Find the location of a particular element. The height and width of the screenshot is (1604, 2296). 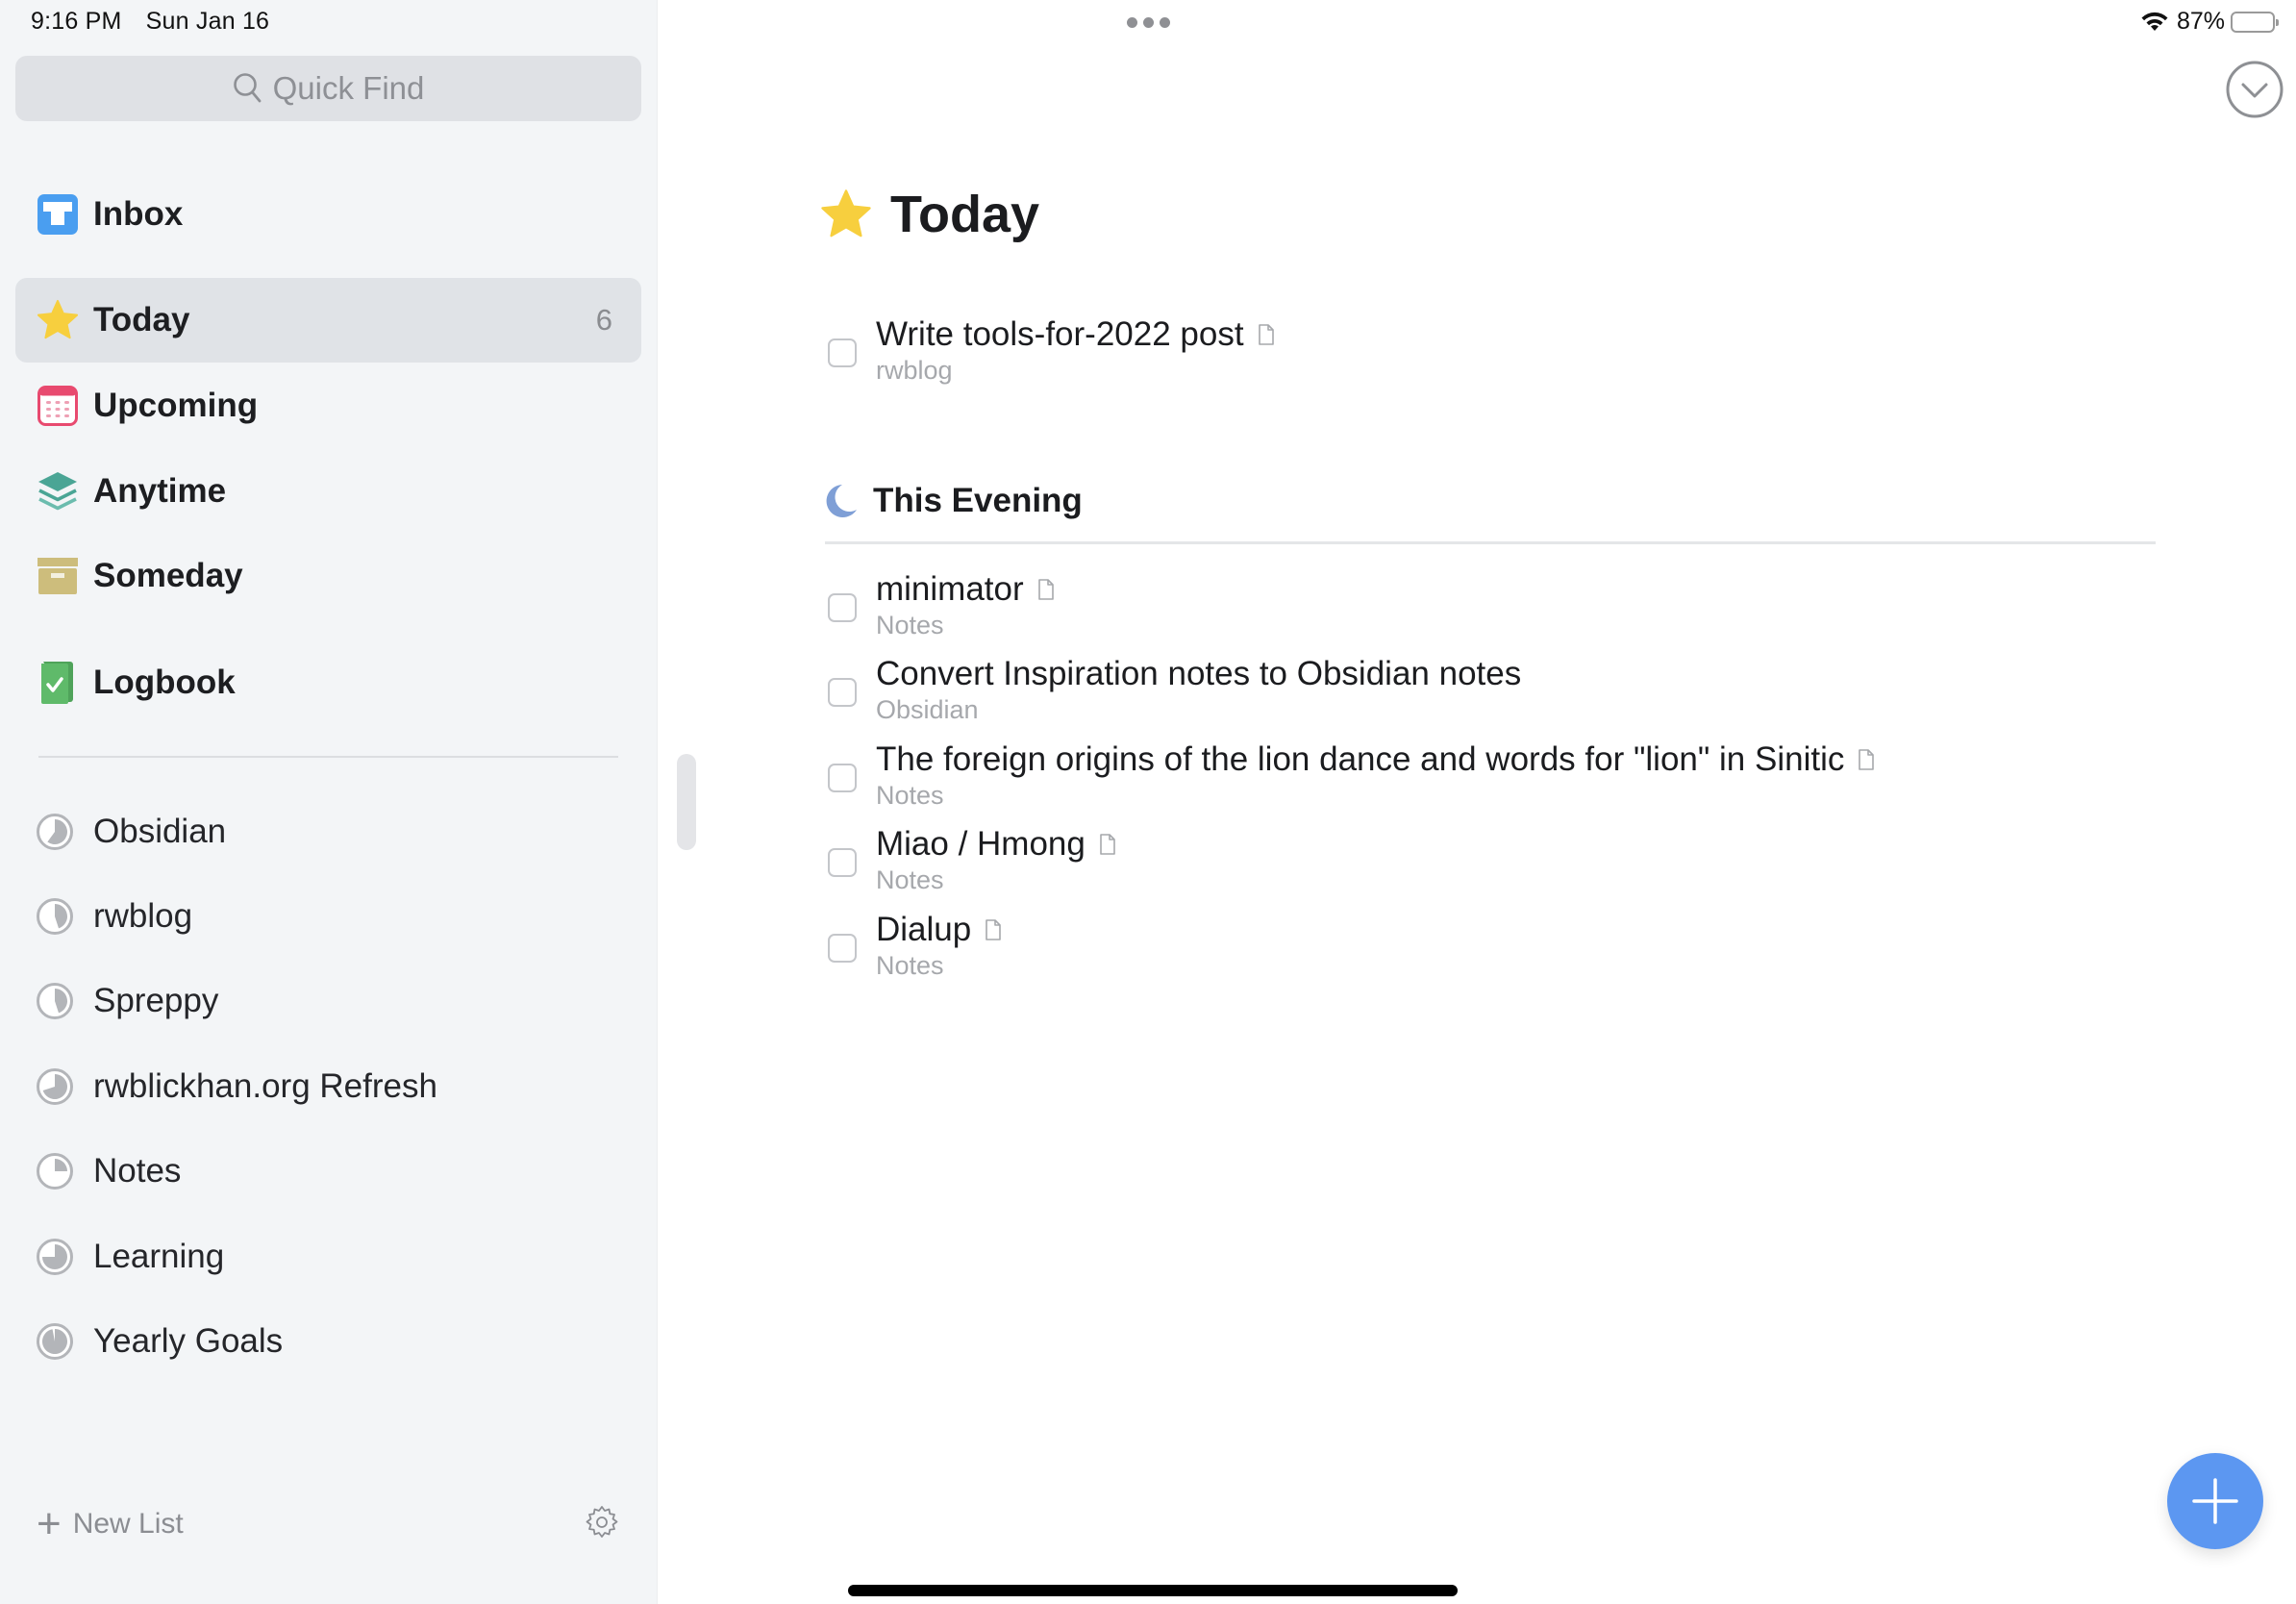

battery-percent: 87% is located at coordinates (2200, 21).